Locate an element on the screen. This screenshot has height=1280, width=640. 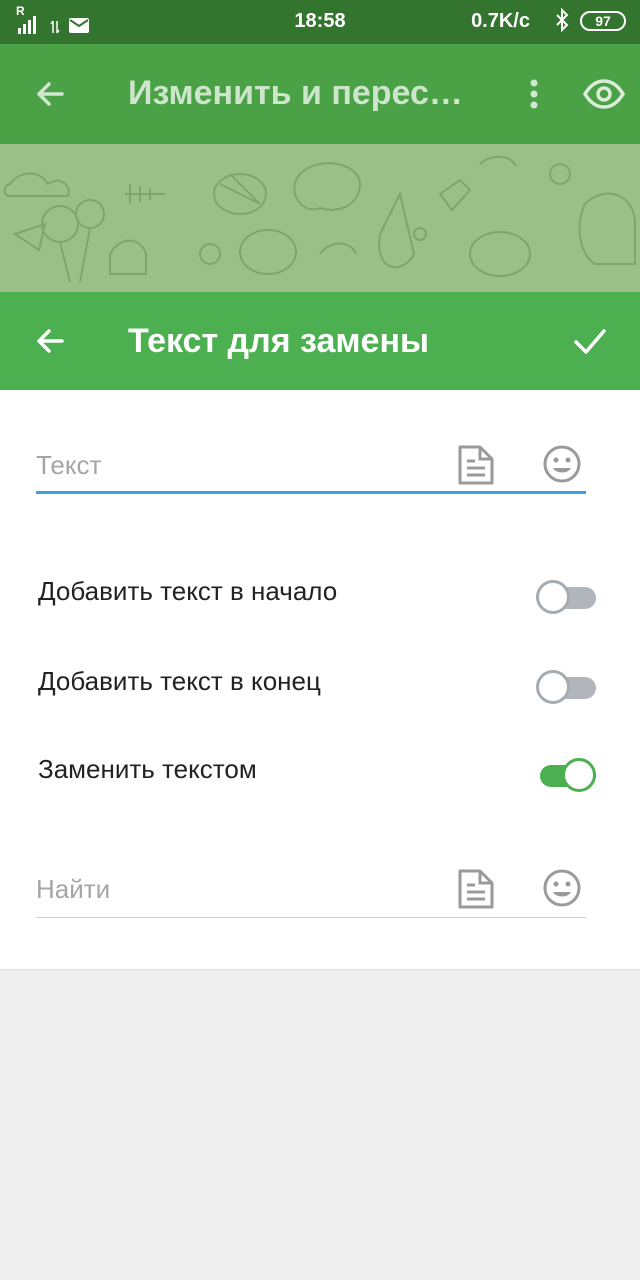
option-append-text: Добавить текст в конец is located at coordinates (323, 684).